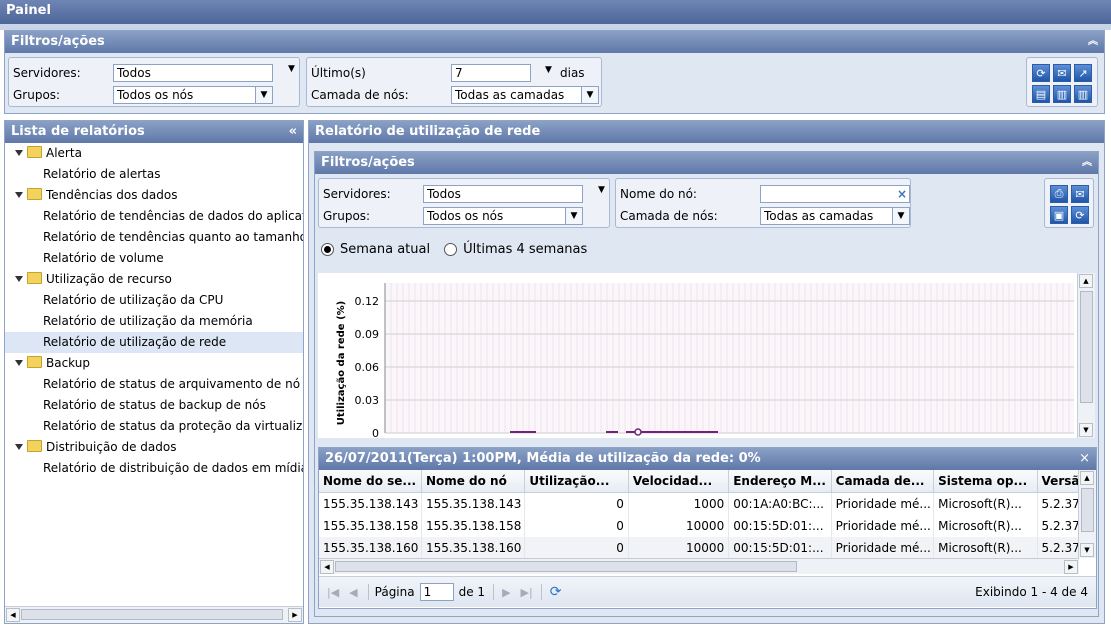 The height and width of the screenshot is (628, 1111). What do you see at coordinates (451, 249) in the screenshot?
I see `radio-ultimas-4-semanas` at bounding box center [451, 249].